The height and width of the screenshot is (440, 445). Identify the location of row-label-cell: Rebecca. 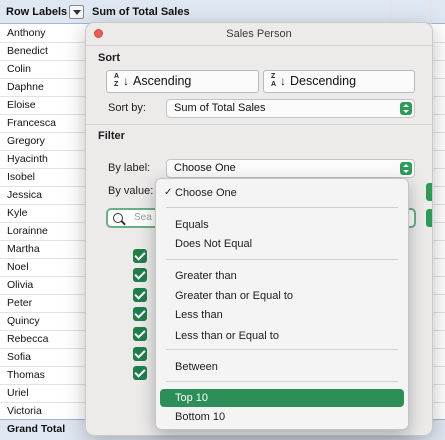
(43, 339).